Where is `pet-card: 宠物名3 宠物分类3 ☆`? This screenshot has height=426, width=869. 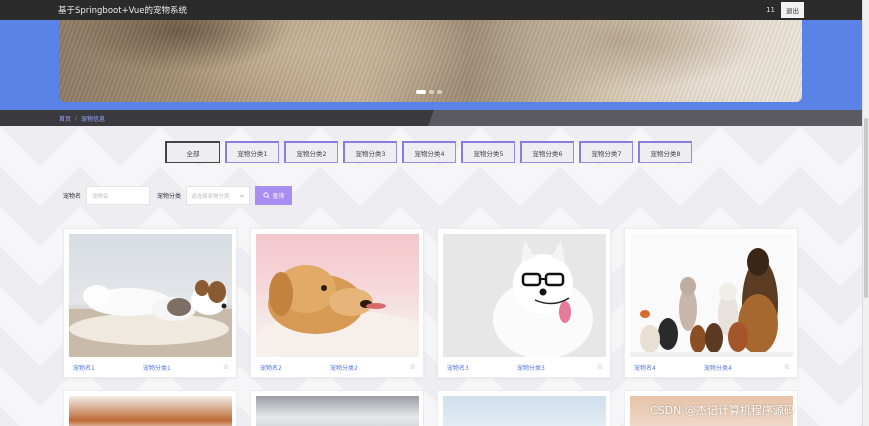 pet-card: 宠物名3 宠物分类3 ☆ is located at coordinates (524, 303).